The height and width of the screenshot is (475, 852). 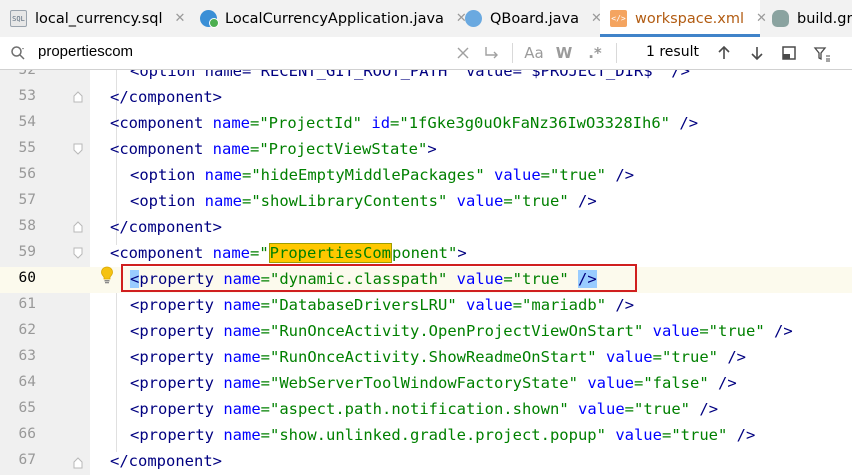 I want to click on code-line: 58 </component>, so click(x=426, y=228).